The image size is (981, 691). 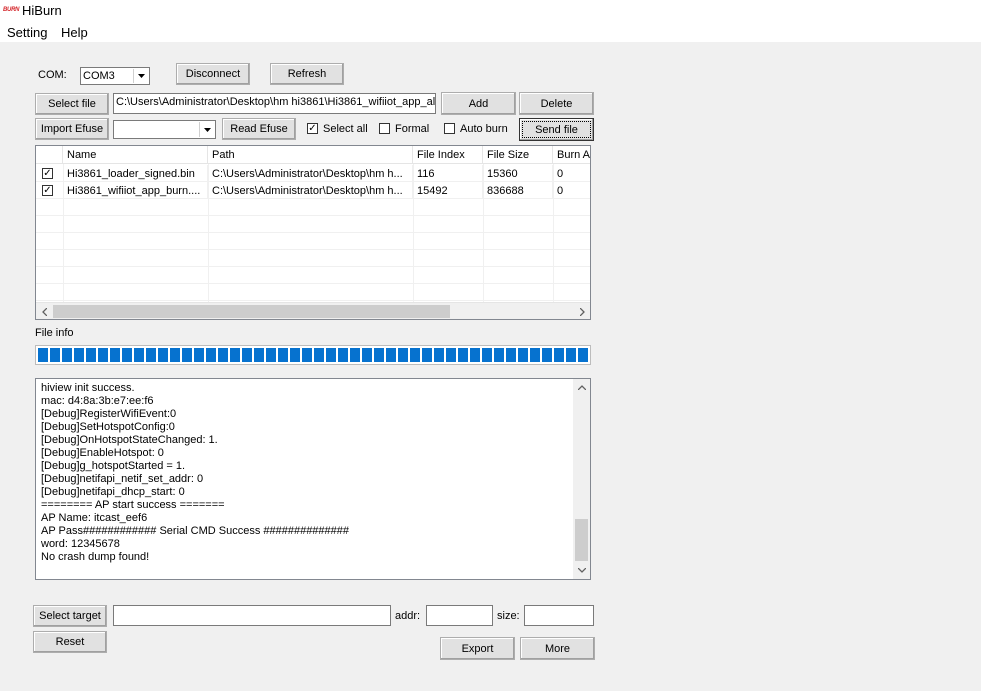 I want to click on log-line: [Debug]OnHotspotStateChanged: 1., so click(x=129, y=440).